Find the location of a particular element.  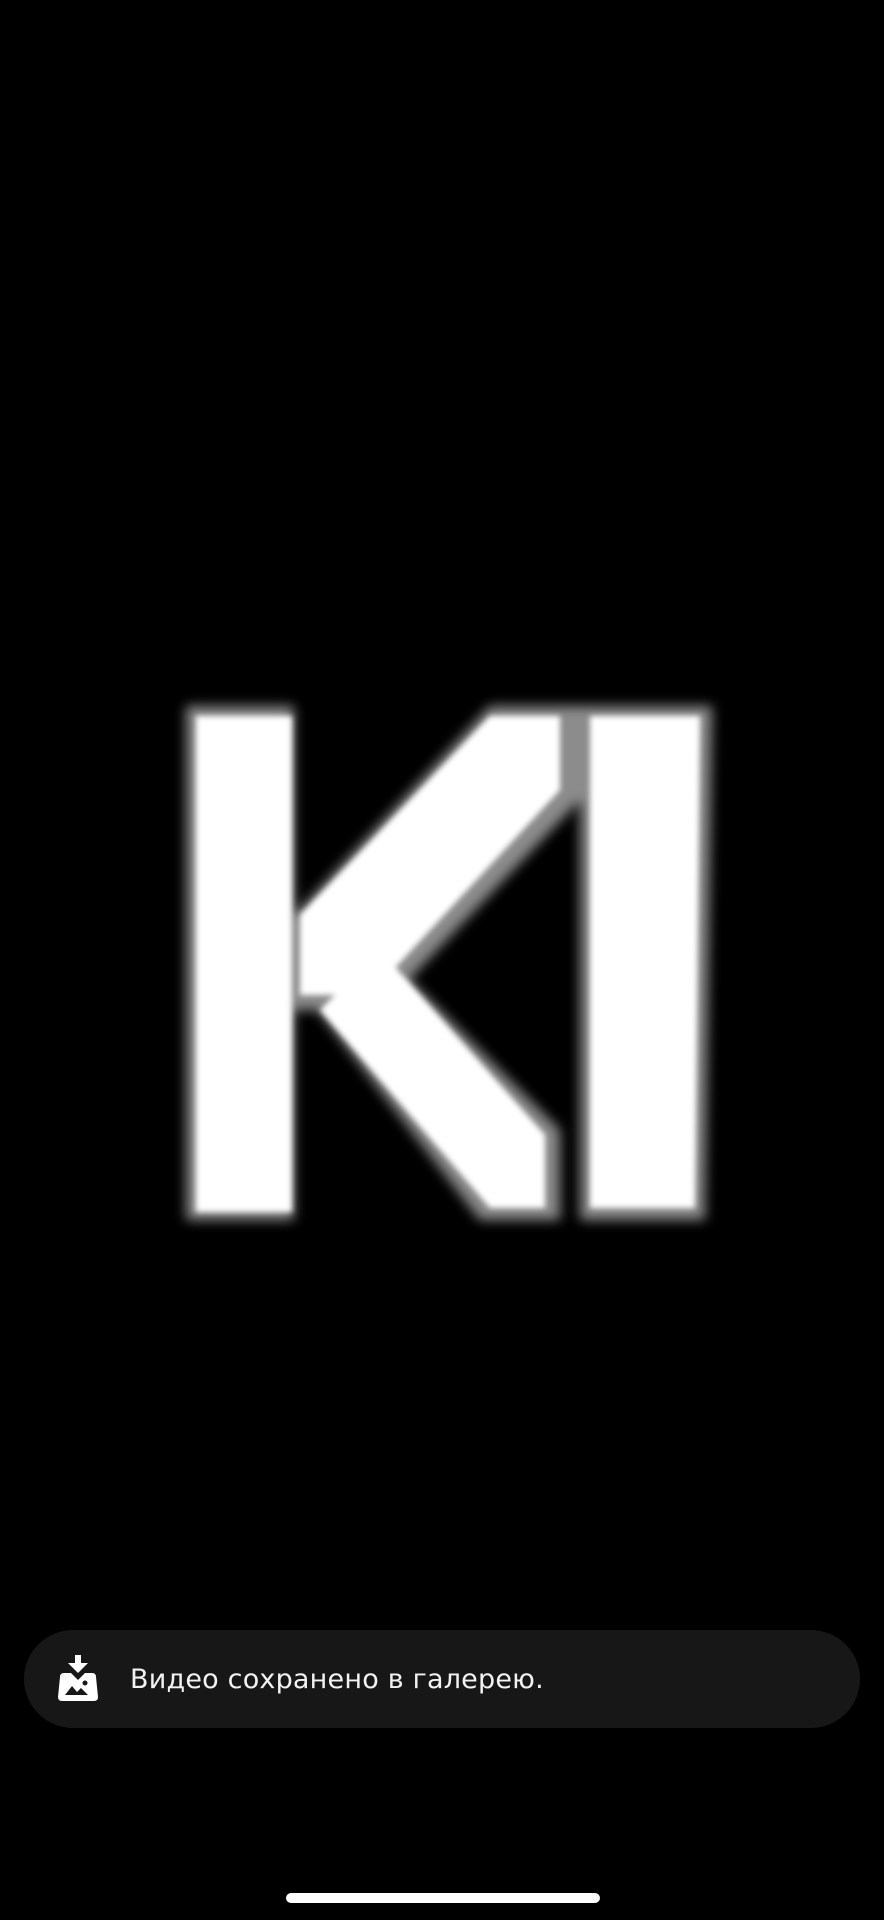

home-indicator is located at coordinates (443, 1898).